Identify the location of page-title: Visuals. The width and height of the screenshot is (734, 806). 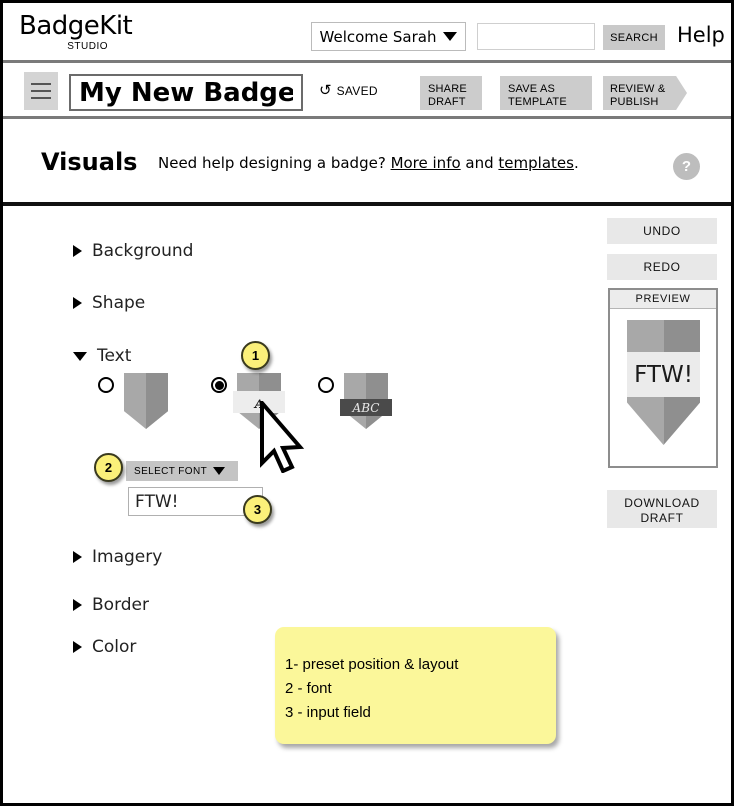
(89, 162).